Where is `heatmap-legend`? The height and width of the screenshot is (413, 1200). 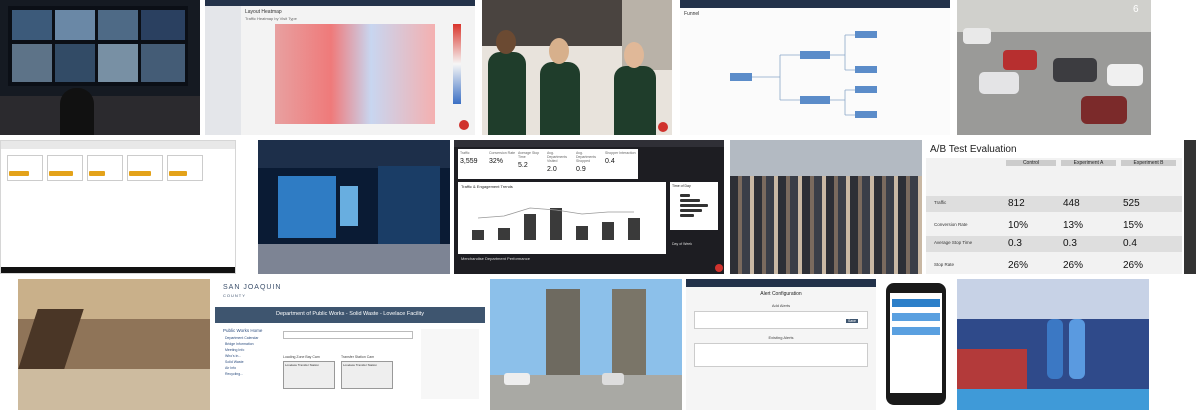 heatmap-legend is located at coordinates (457, 64).